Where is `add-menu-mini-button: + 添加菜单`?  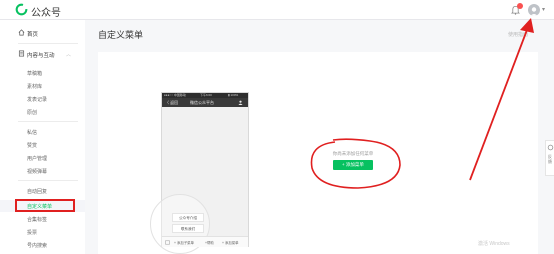 add-menu-mini-button: + 添加菜单 is located at coordinates (230, 242).